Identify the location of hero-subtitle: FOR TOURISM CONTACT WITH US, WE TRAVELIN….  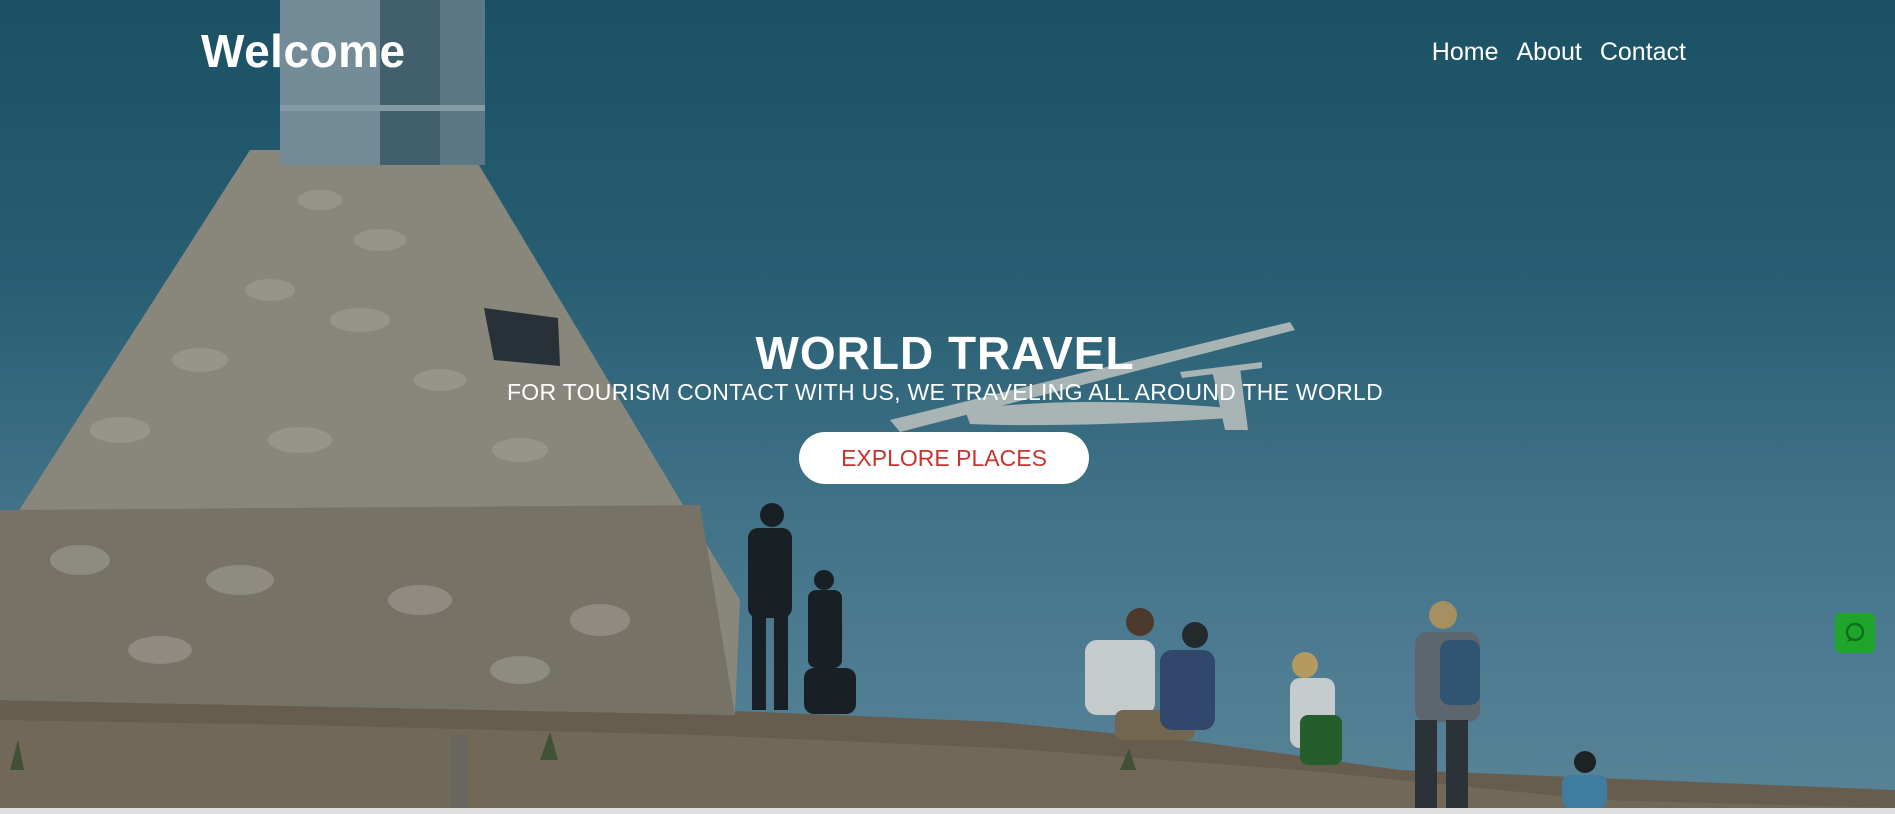
(945, 392).